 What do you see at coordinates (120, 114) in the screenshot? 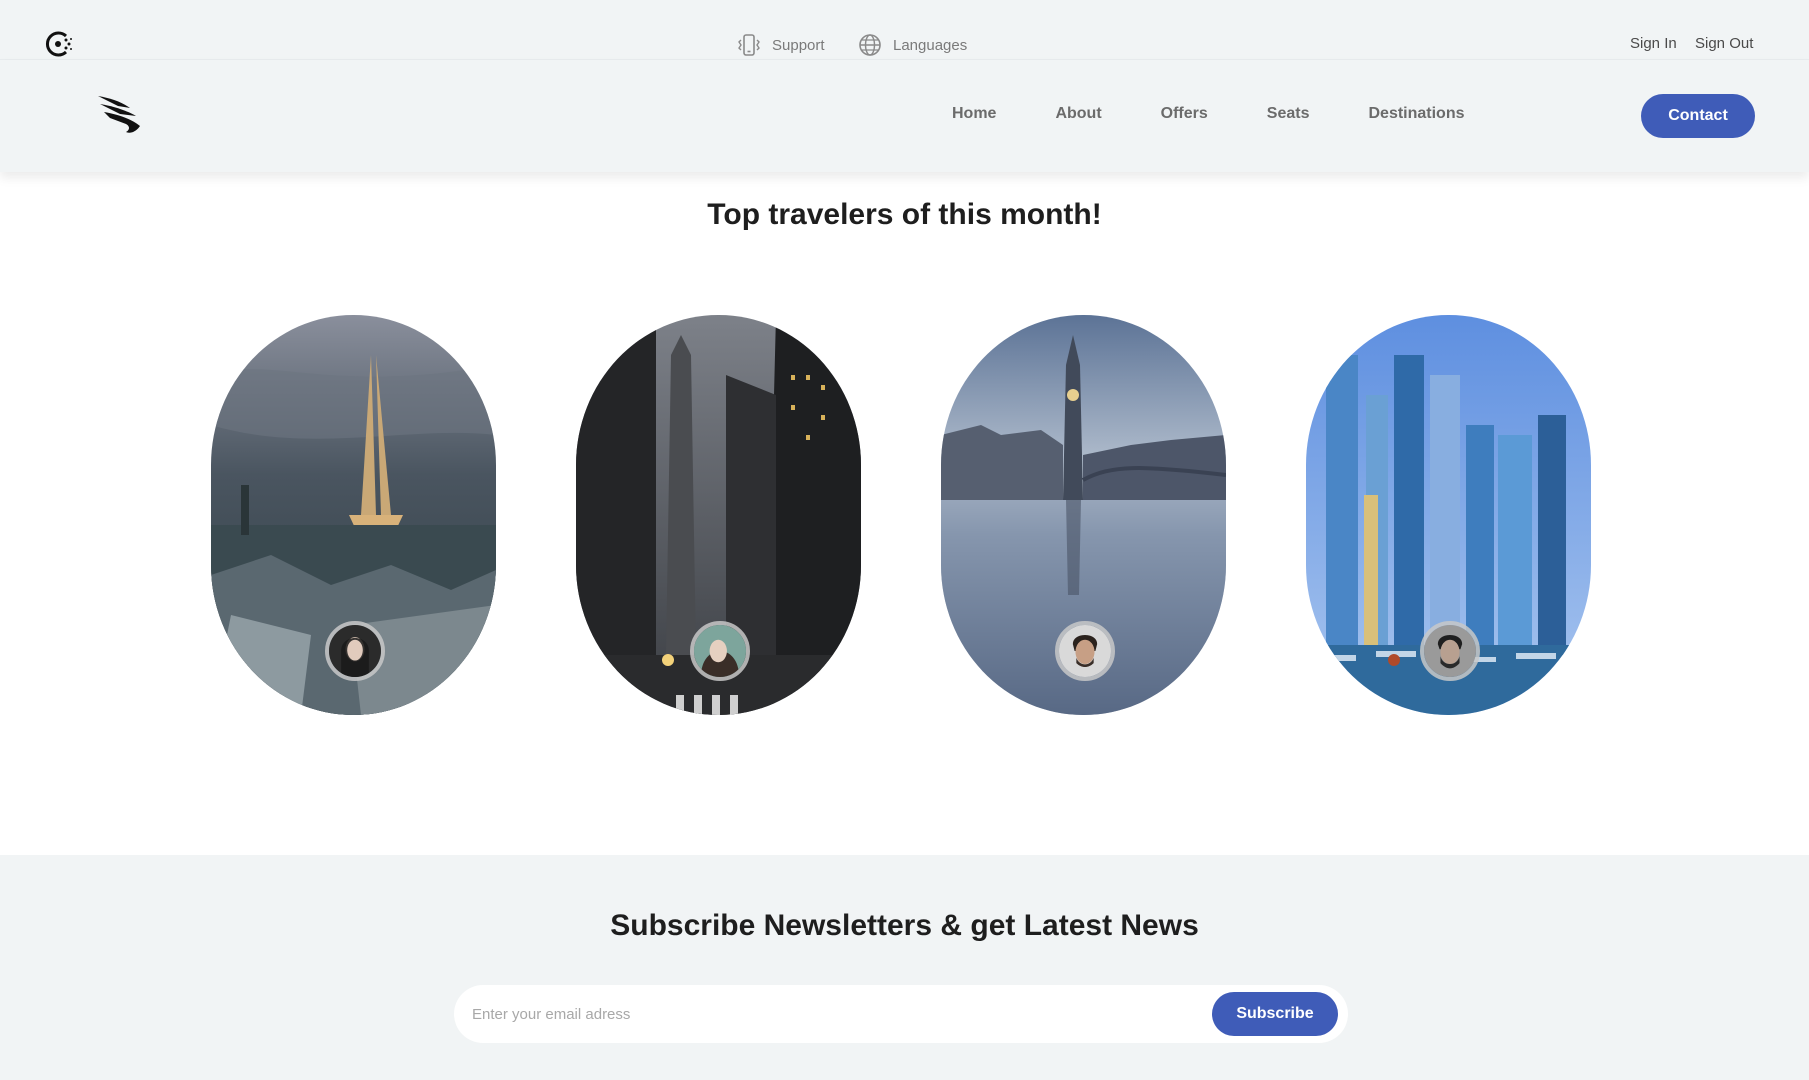
I see `wing-logo-icon` at bounding box center [120, 114].